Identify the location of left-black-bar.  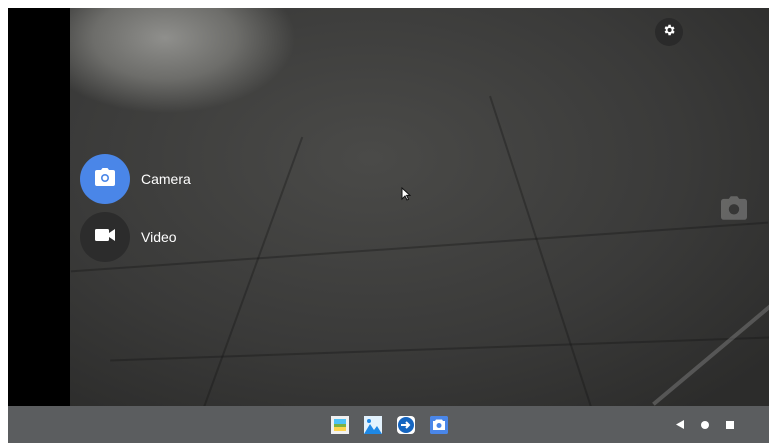
(39, 207).